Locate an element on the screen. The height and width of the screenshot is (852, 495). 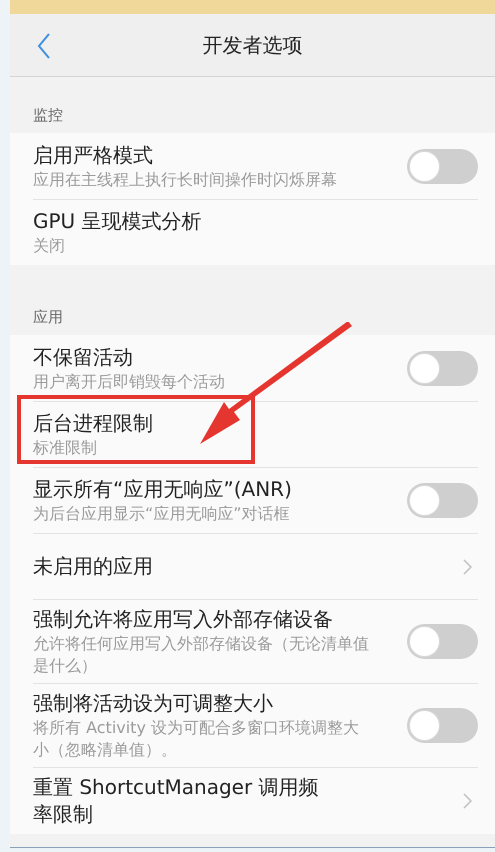
setting-description: 关闭 is located at coordinates (49, 246).